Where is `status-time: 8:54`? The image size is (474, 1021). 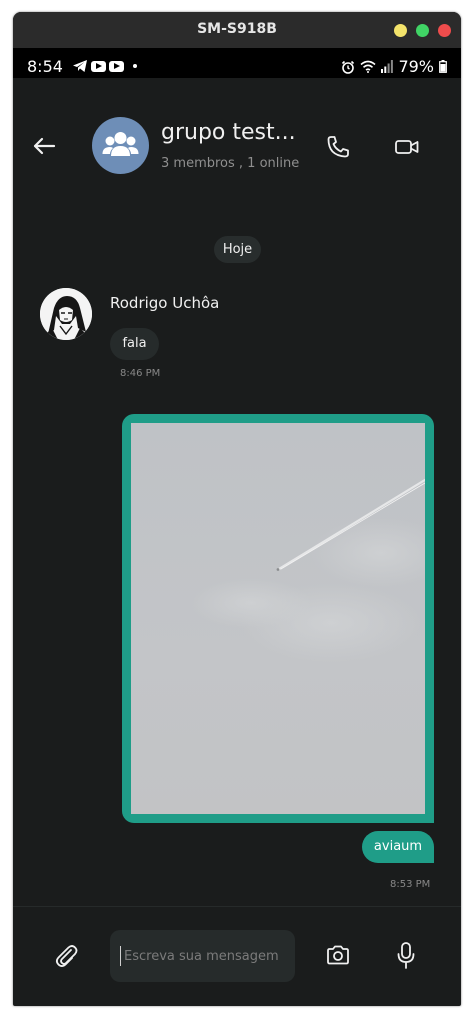 status-time: 8:54 is located at coordinates (45, 66).